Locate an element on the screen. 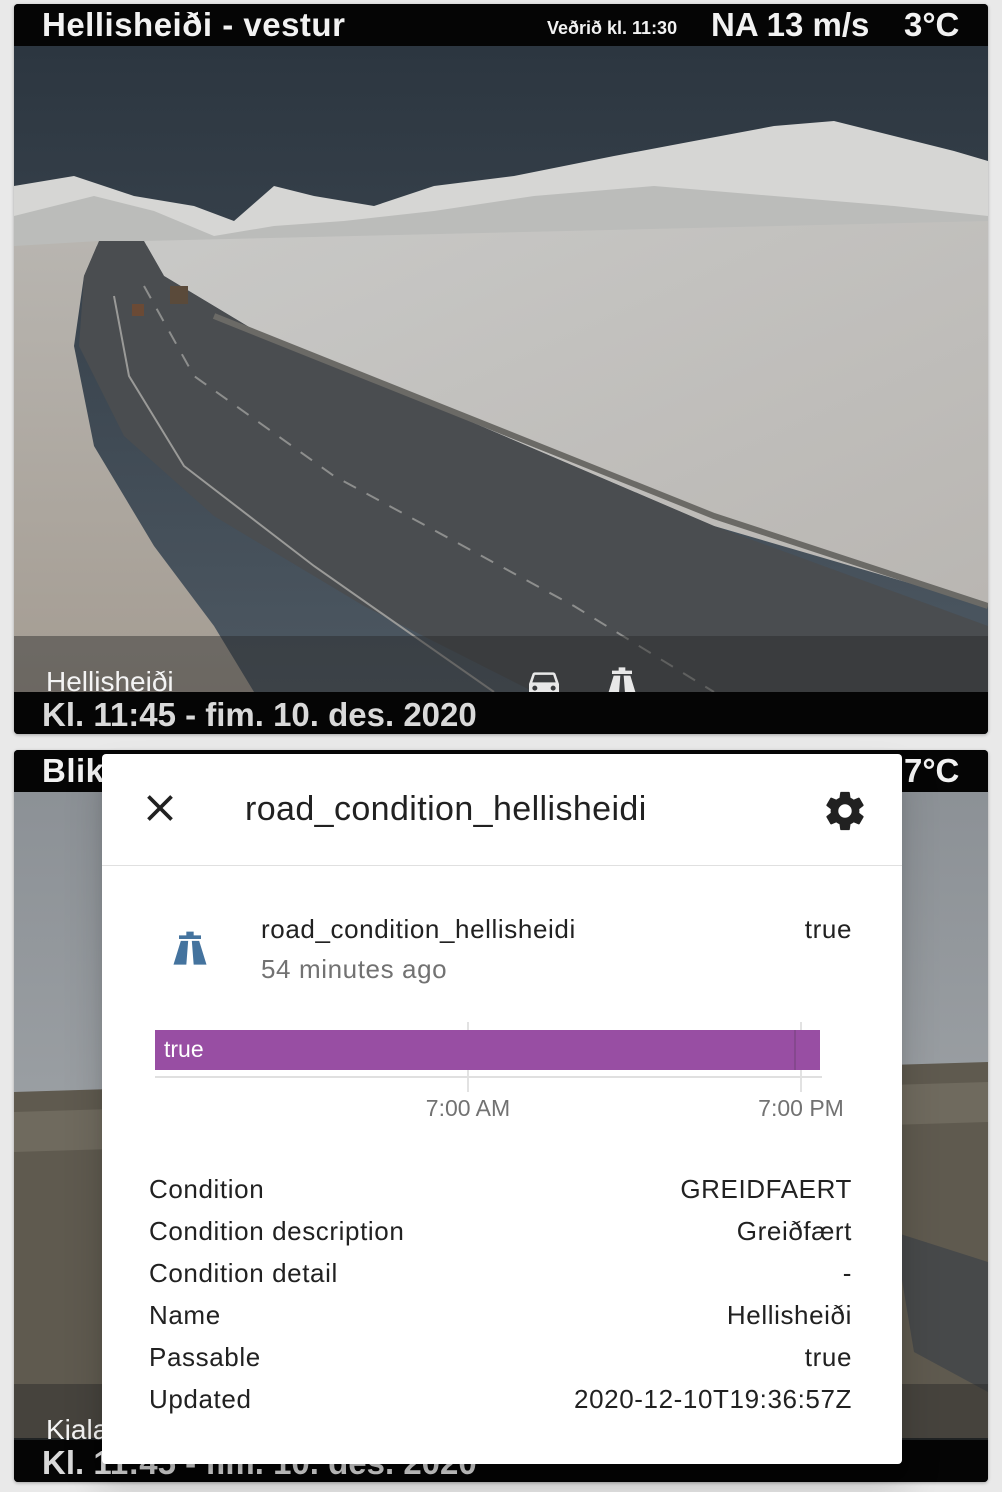 The width and height of the screenshot is (1002, 1492). tick-label: 7:00 PM is located at coordinates (801, 1108).